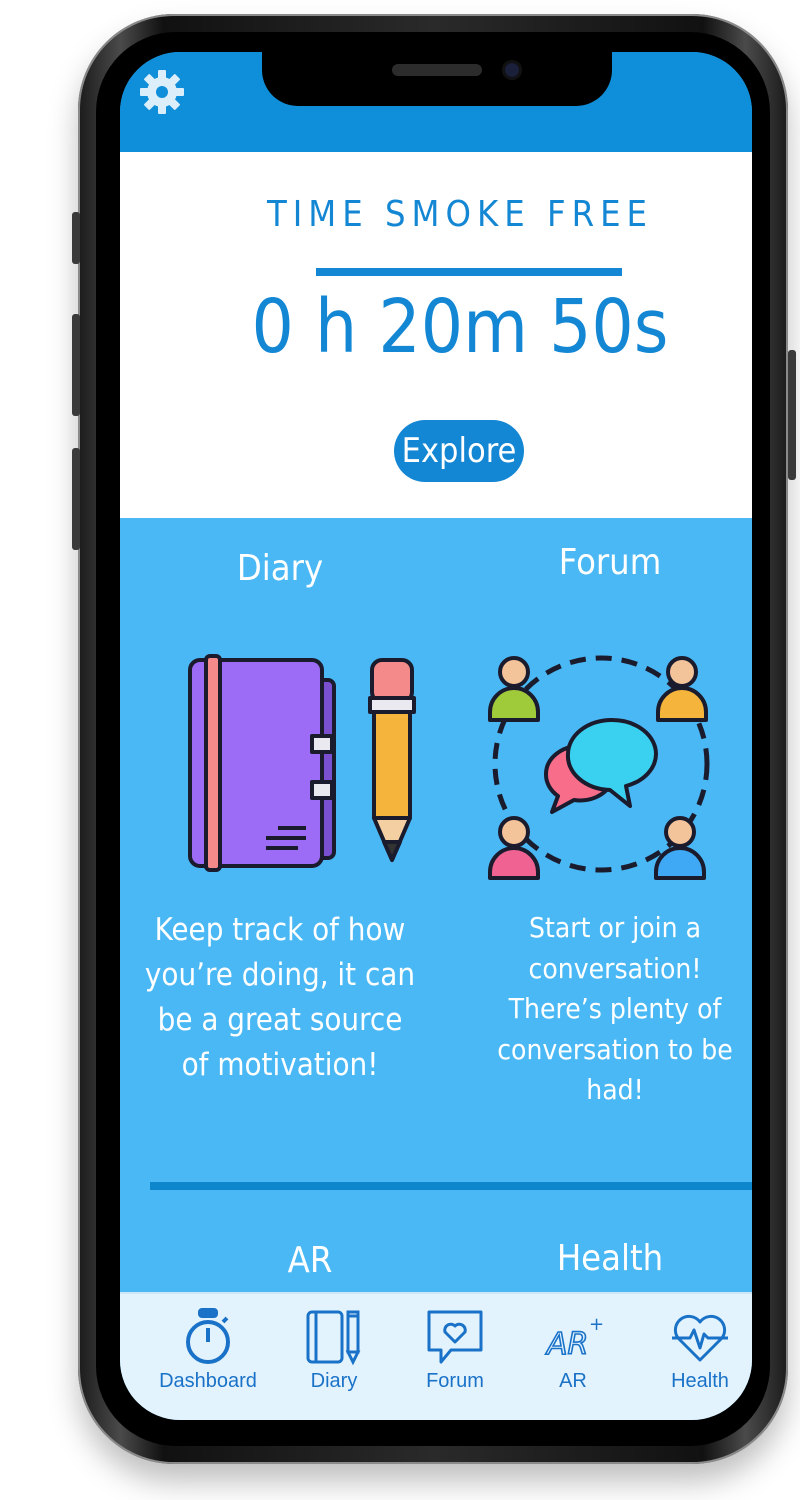 The width and height of the screenshot is (800, 1500). Describe the element at coordinates (460, 214) in the screenshot. I see `timer-title: TIME SMOKE FREE` at that location.